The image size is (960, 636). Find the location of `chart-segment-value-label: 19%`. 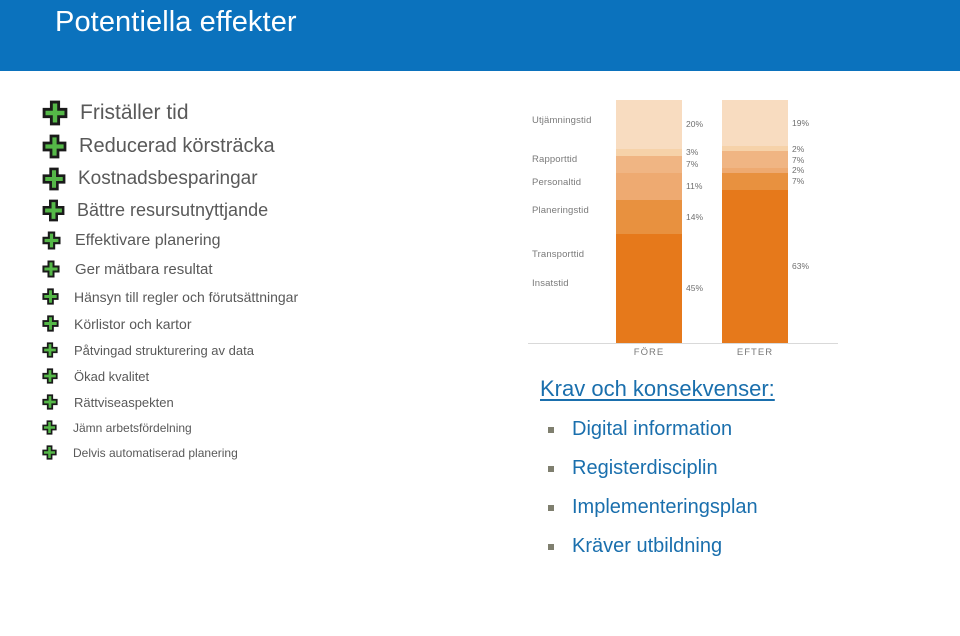

chart-segment-value-label: 19% is located at coordinates (801, 123).